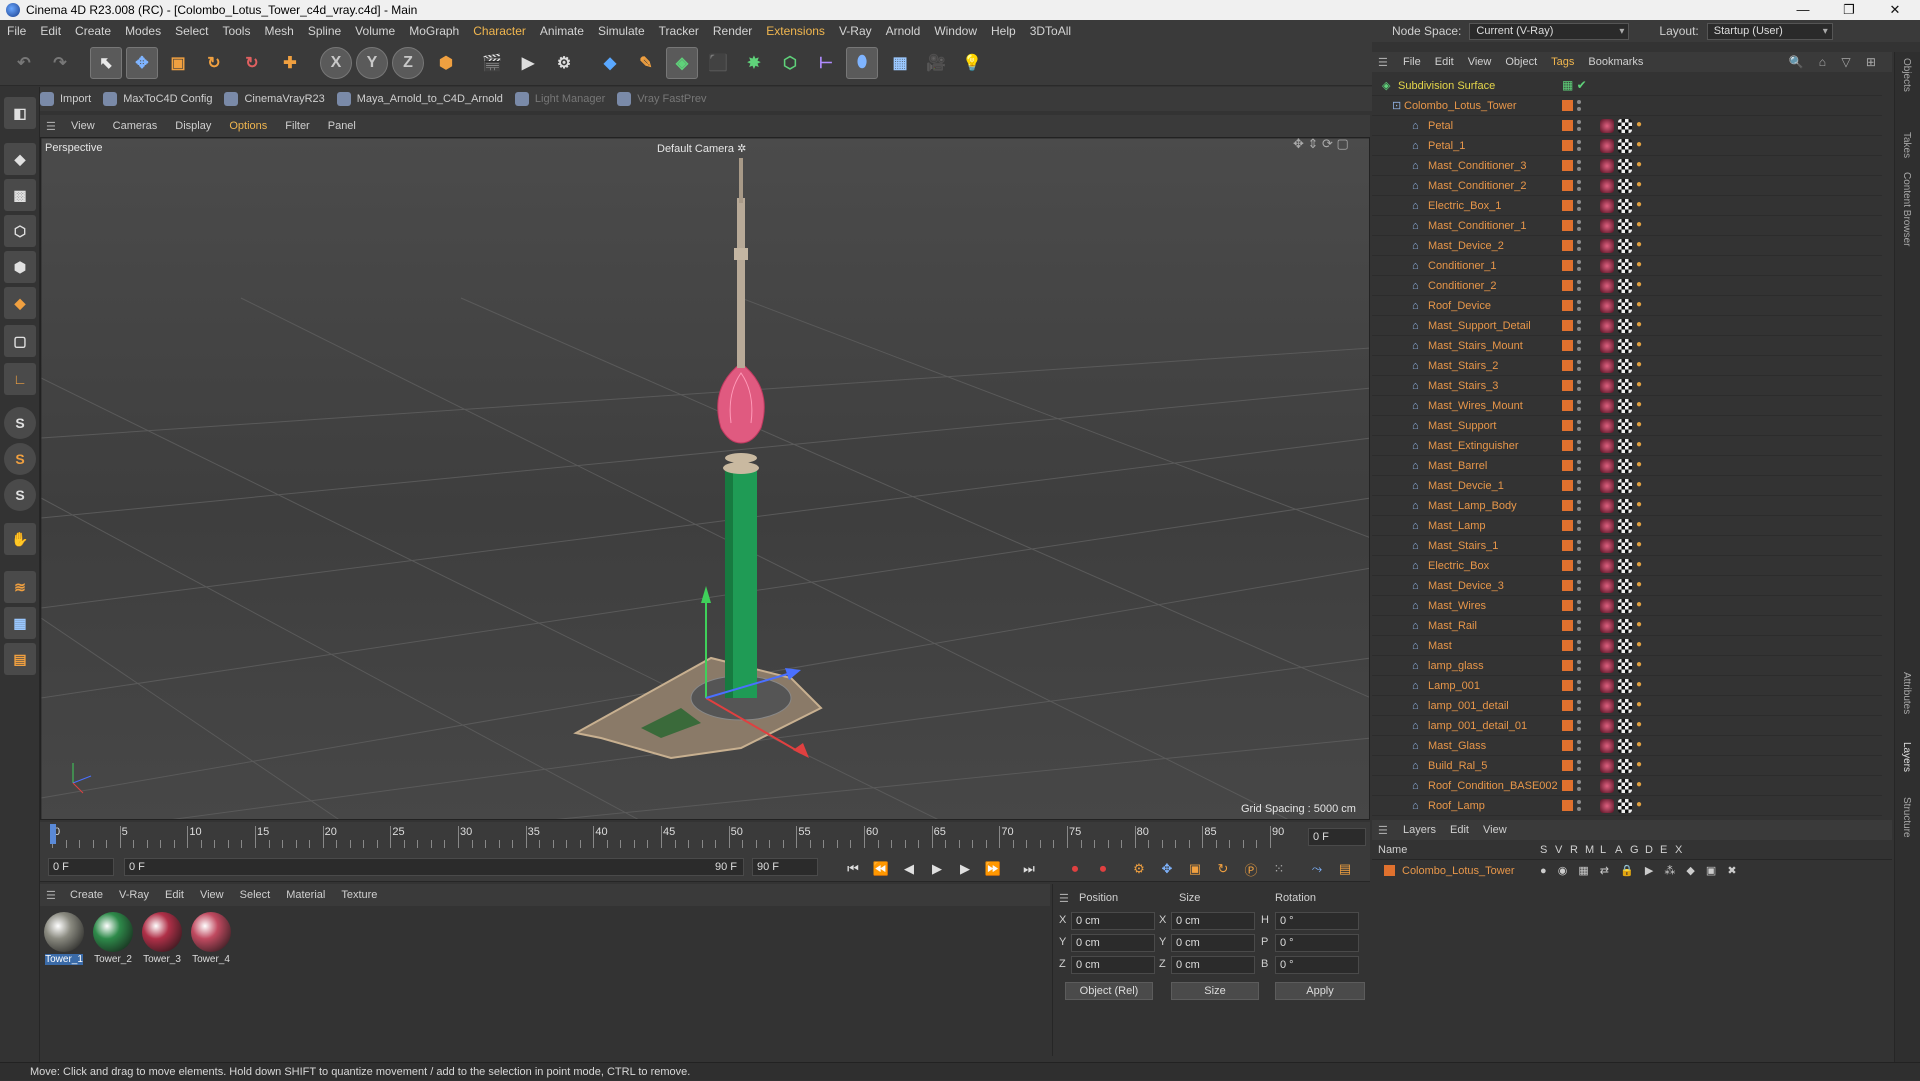 This screenshot has height=1081, width=1920. I want to click on plugin-vray-fastprev: Vray FastPrev, so click(662, 99).